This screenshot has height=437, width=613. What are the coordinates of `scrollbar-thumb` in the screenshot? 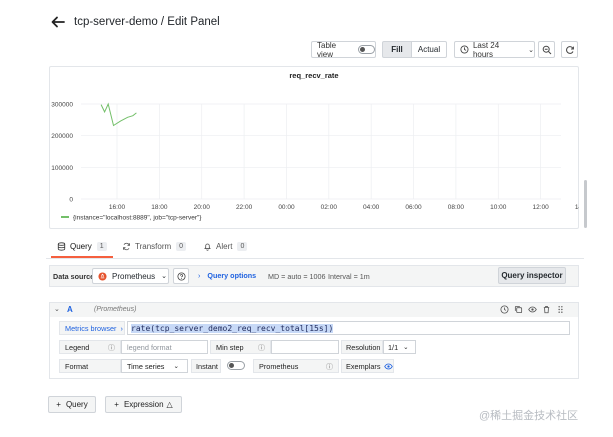 It's located at (585, 204).